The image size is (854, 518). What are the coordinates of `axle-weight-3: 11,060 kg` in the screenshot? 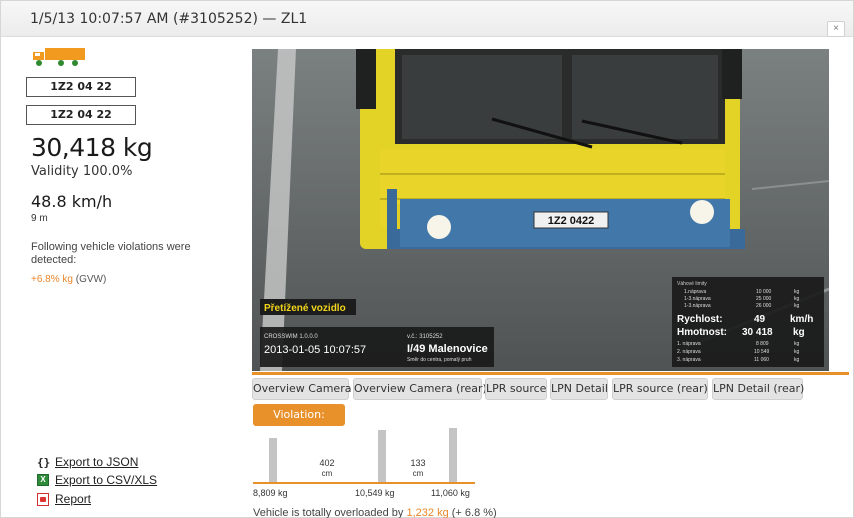 It's located at (450, 493).